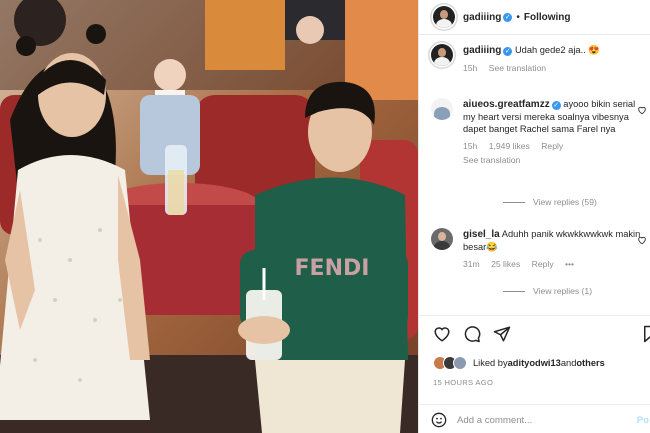 This screenshot has width=650, height=433. Describe the element at coordinates (470, 146) in the screenshot. I see `comment-time: 15h` at that location.